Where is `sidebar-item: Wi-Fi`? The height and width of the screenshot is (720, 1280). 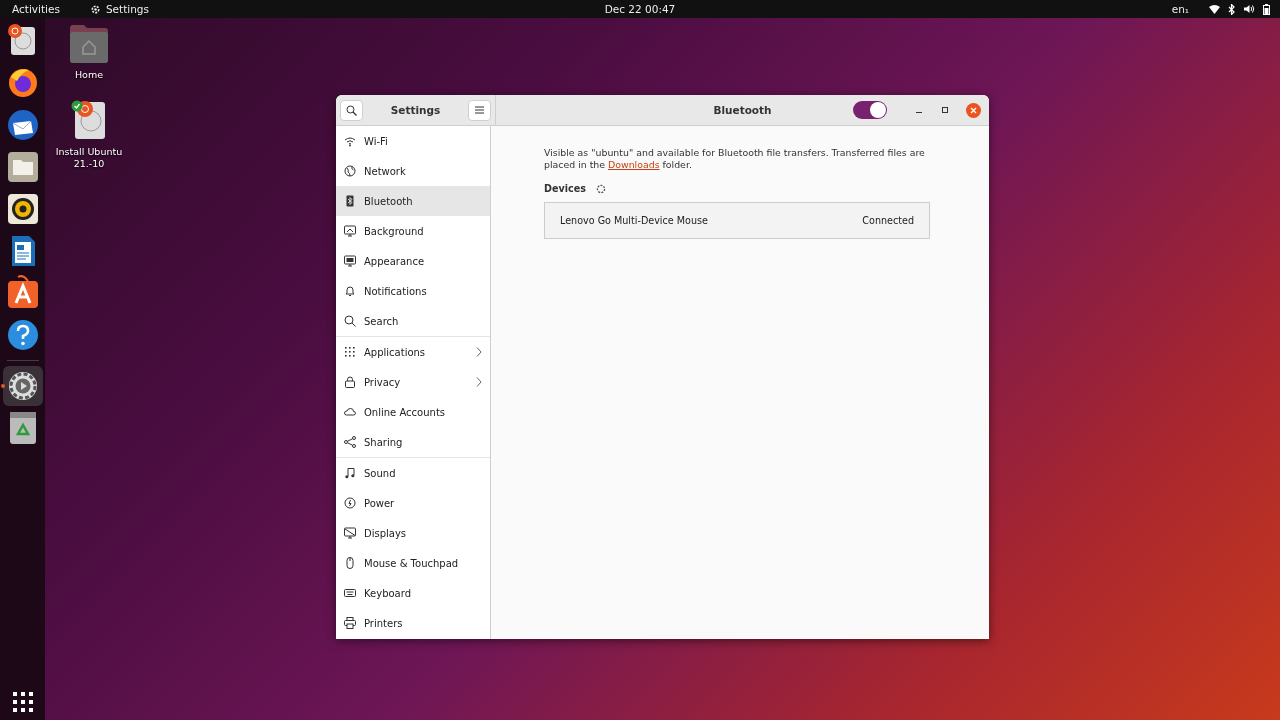 sidebar-item: Wi-Fi is located at coordinates (413, 141).